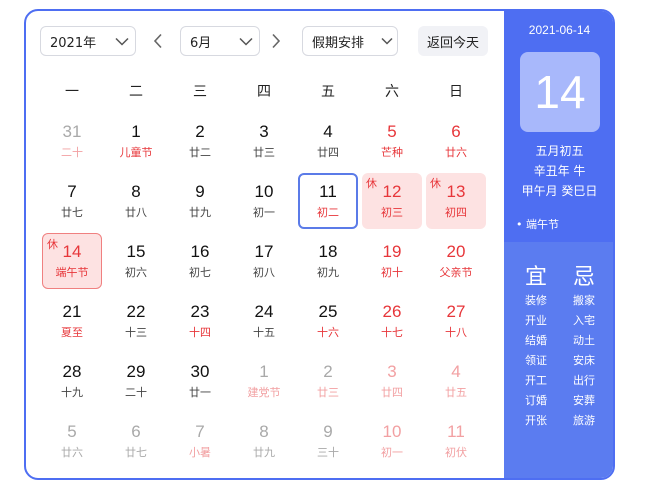 This screenshot has width=647, height=492. I want to click on lunar-label: 初一, so click(264, 212).